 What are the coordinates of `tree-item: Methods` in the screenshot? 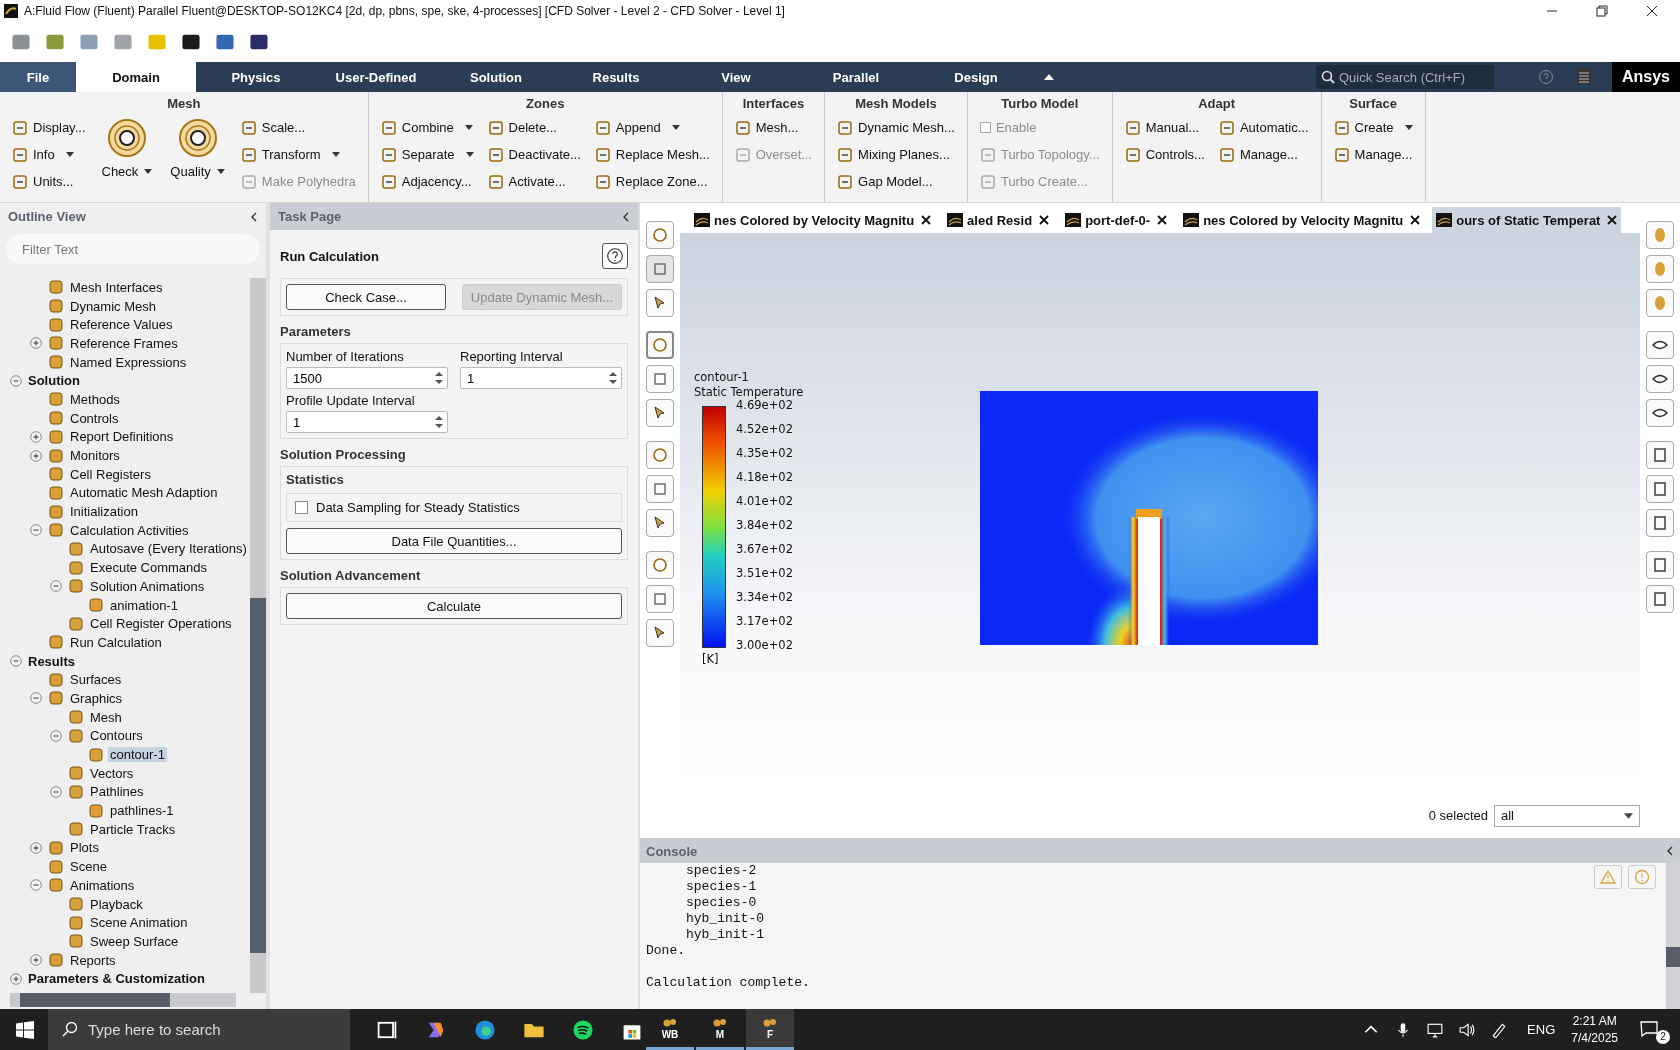 It's located at (95, 399).